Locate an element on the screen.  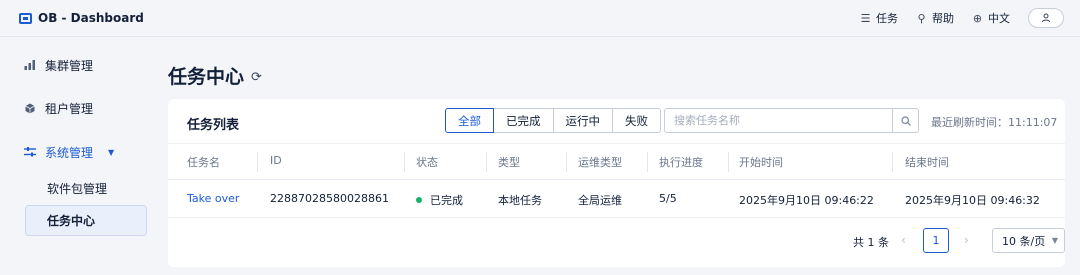
task-status-text: 已完成 is located at coordinates (446, 200).